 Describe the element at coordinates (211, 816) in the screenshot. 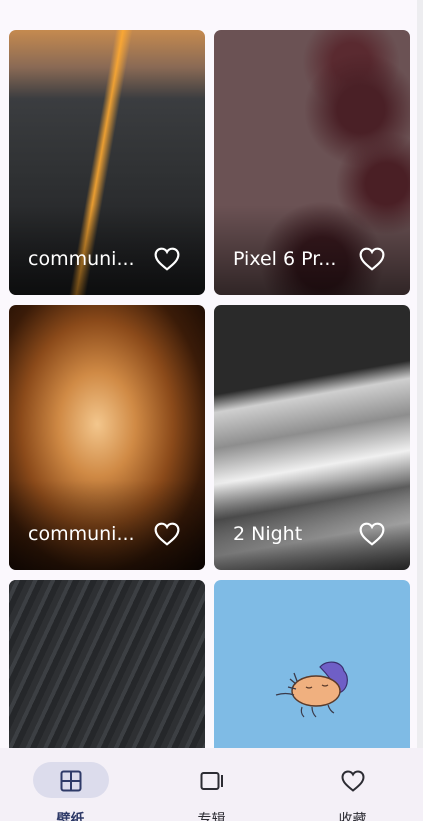

I see `nav-label: 专辑` at that location.